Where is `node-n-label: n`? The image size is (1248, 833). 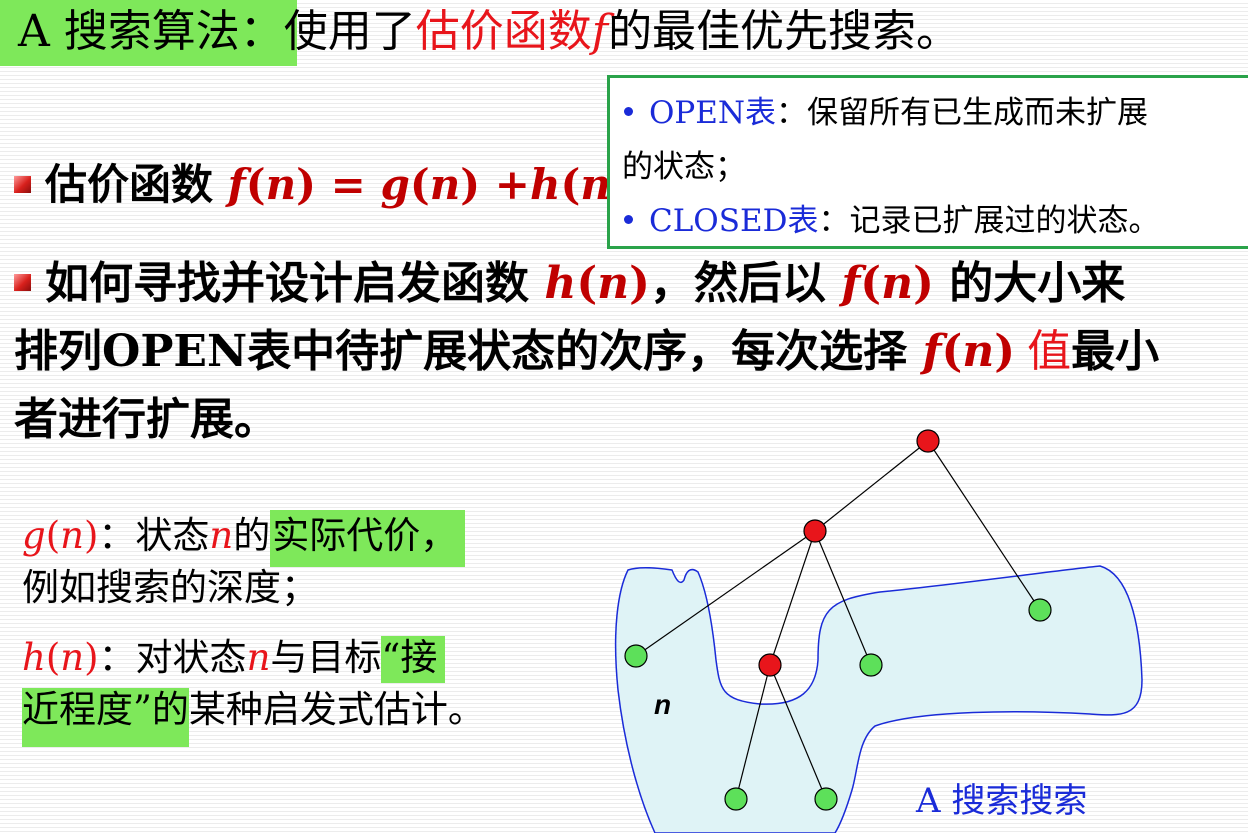
node-n-label: n is located at coordinates (662, 704).